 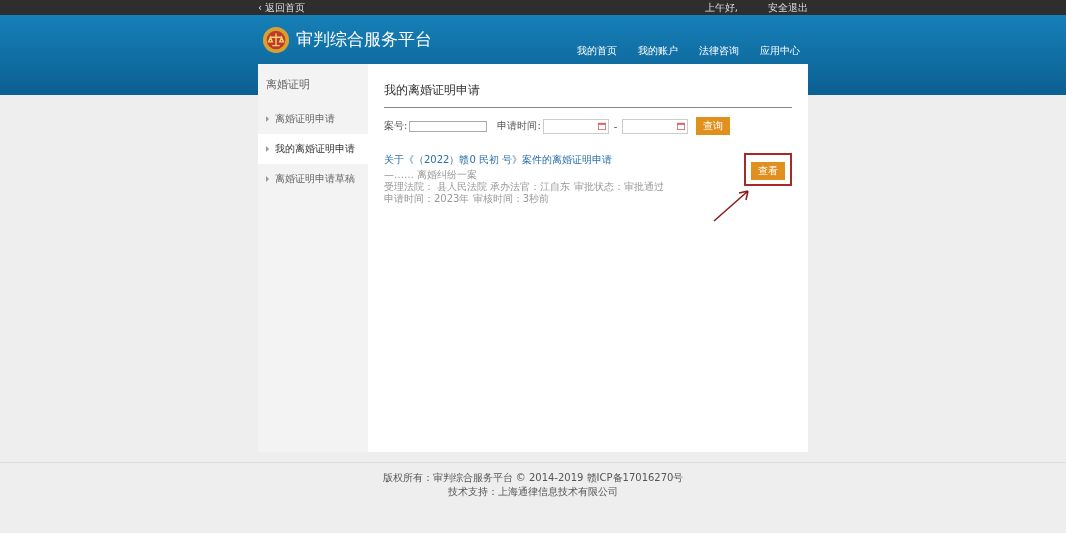 What do you see at coordinates (396, 126) in the screenshot?
I see `field-label: 案号:` at bounding box center [396, 126].